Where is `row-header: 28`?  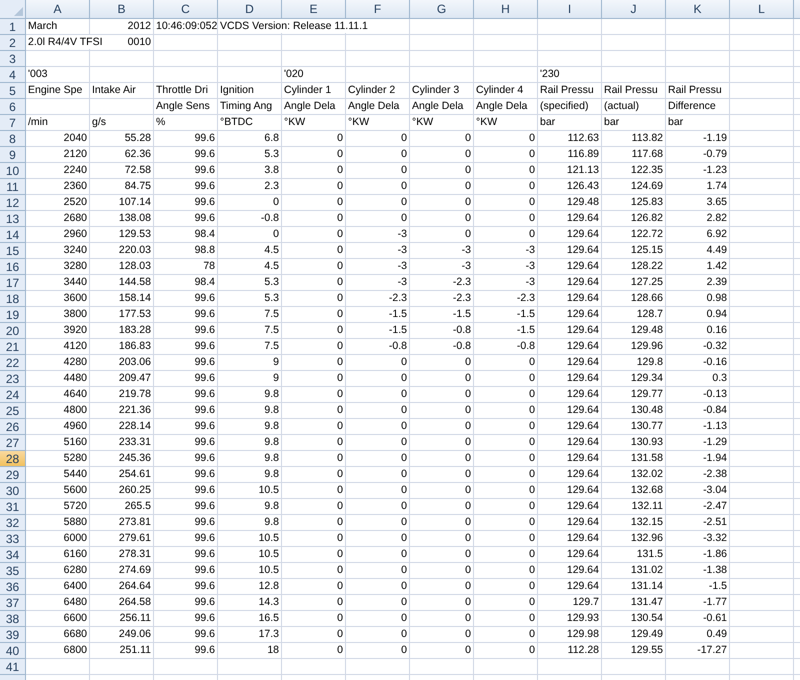
row-header: 28 is located at coordinates (13, 459).